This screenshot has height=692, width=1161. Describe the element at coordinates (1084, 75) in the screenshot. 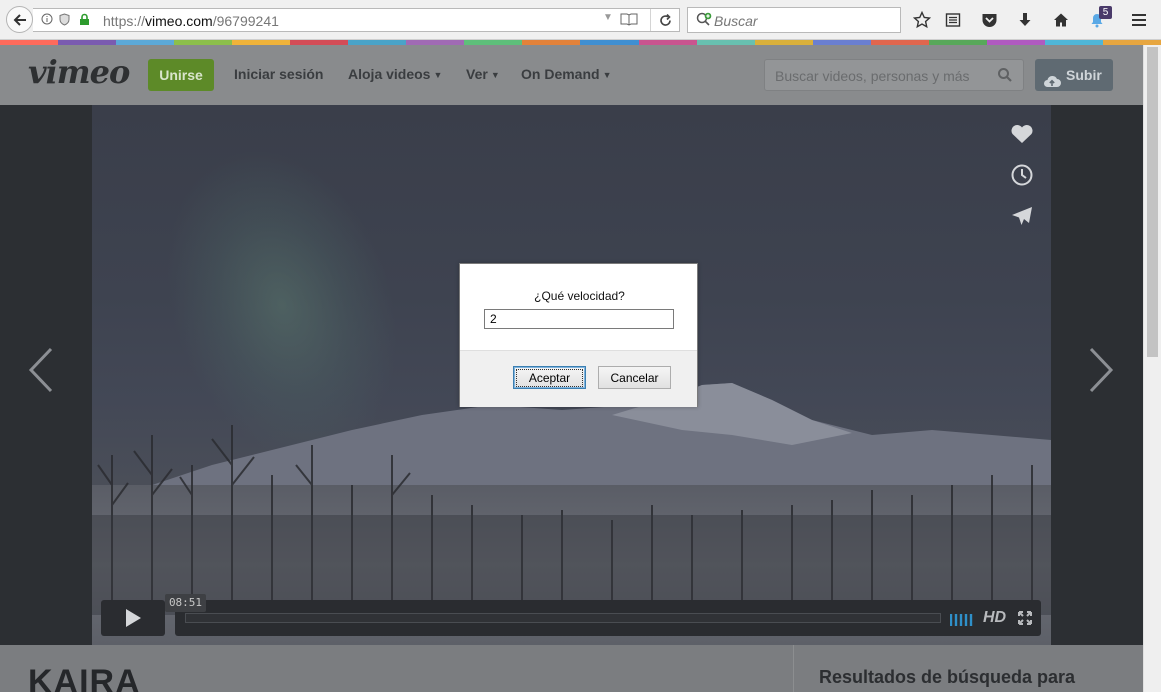

I see `upload-label: Subir` at that location.